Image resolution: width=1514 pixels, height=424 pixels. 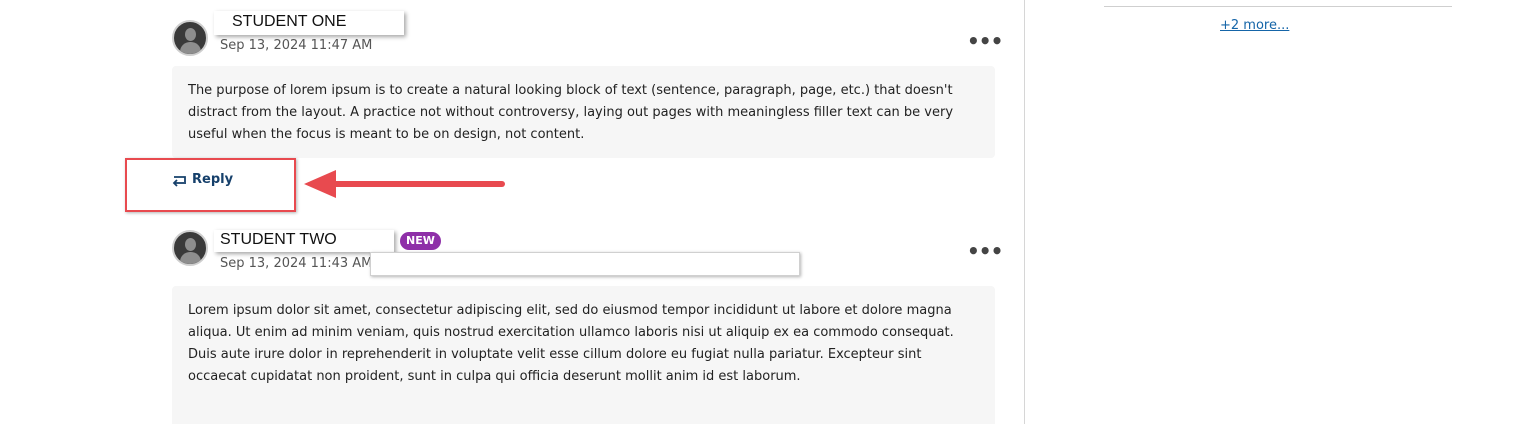 I want to click on post-timestamp: Sep 13, 2024 11:47 AM, so click(x=296, y=45).